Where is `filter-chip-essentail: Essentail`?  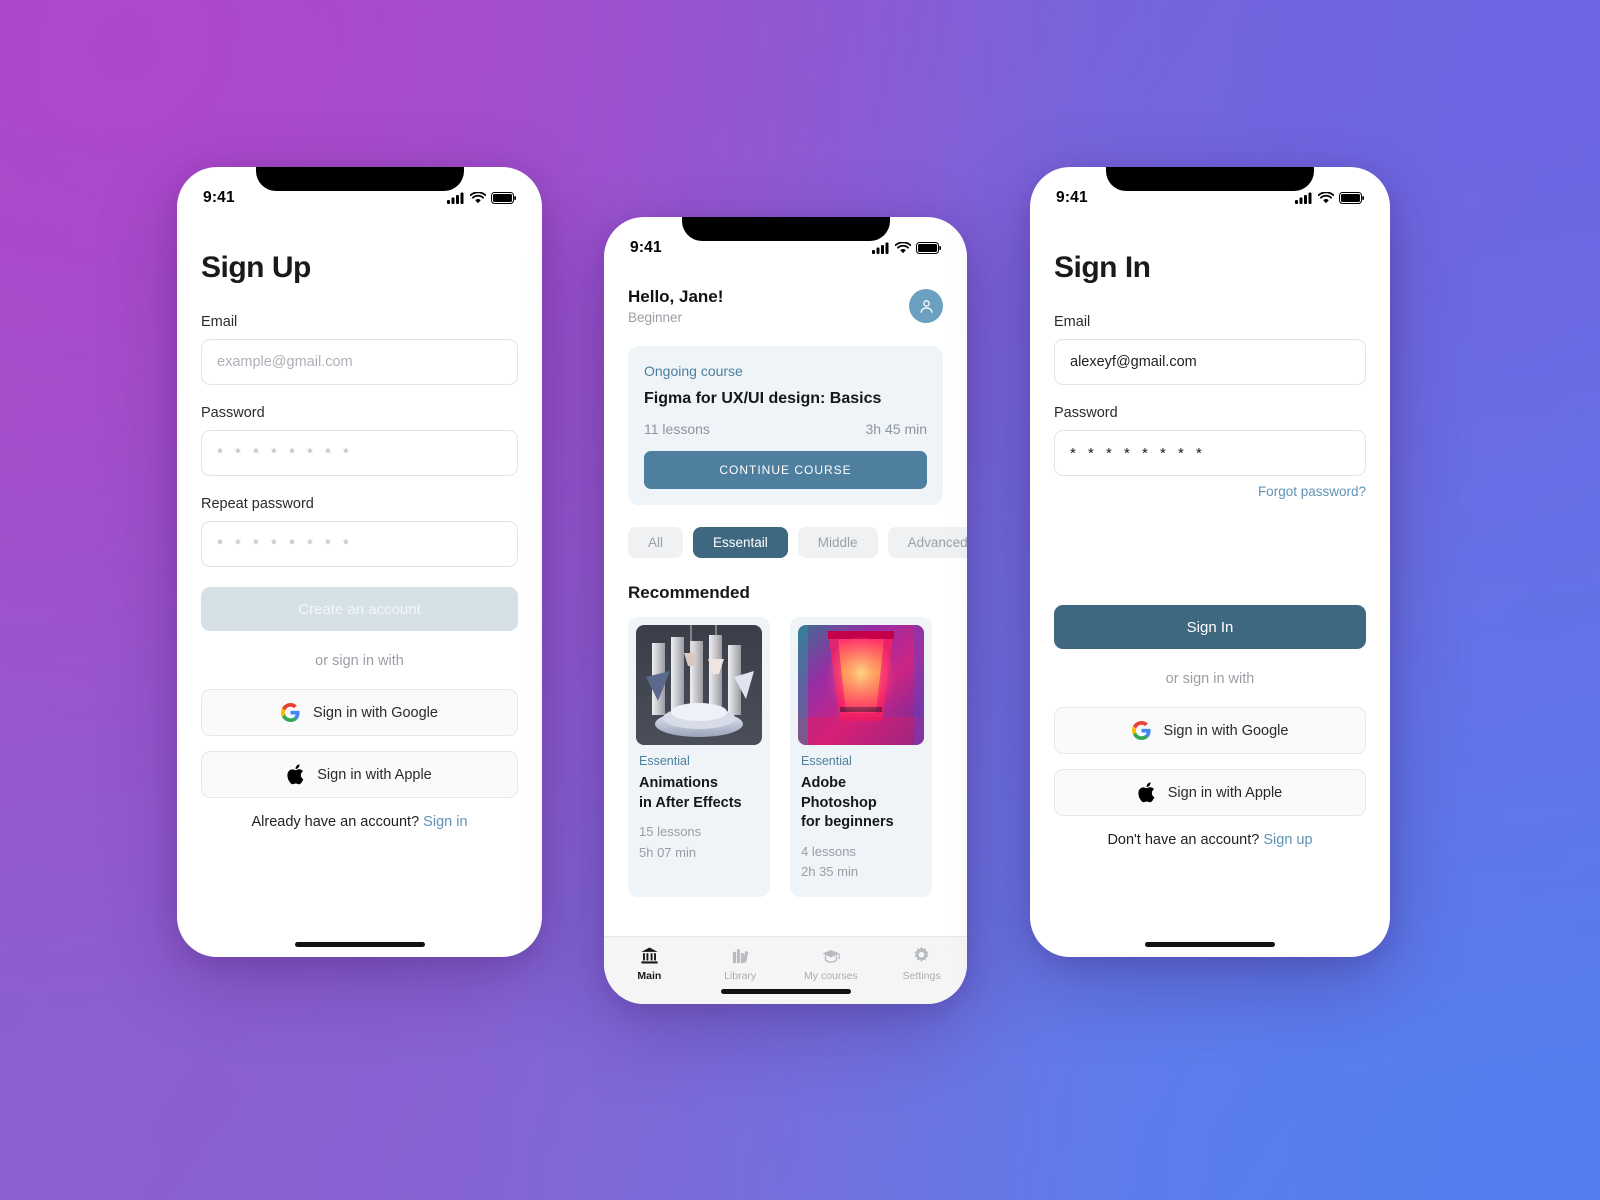
filter-chip-essentail: Essentail is located at coordinates (740, 542).